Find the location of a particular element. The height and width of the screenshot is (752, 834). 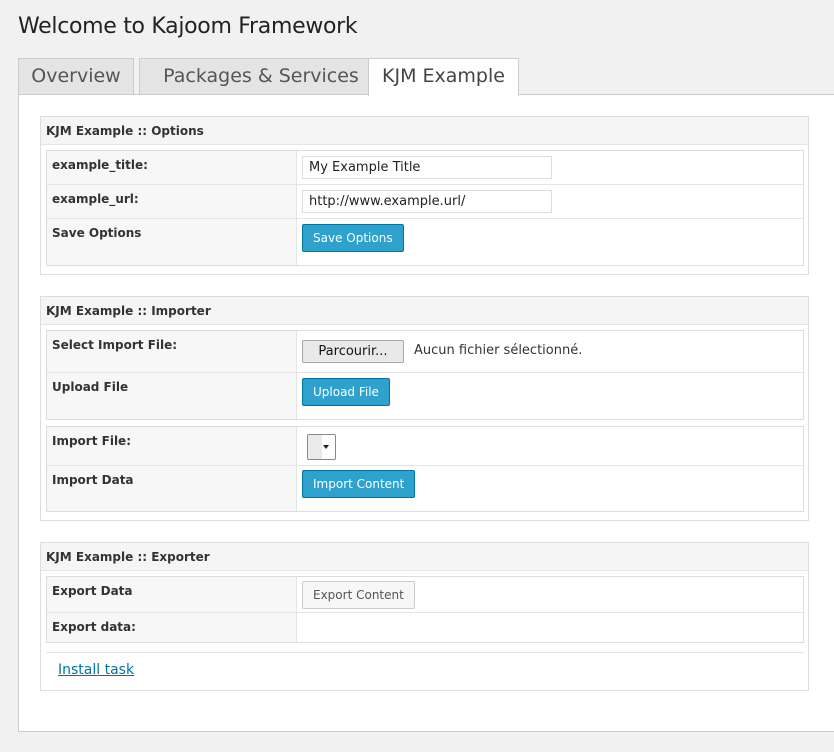

exporter-header: KJM Example :: Exporter is located at coordinates (424, 557).